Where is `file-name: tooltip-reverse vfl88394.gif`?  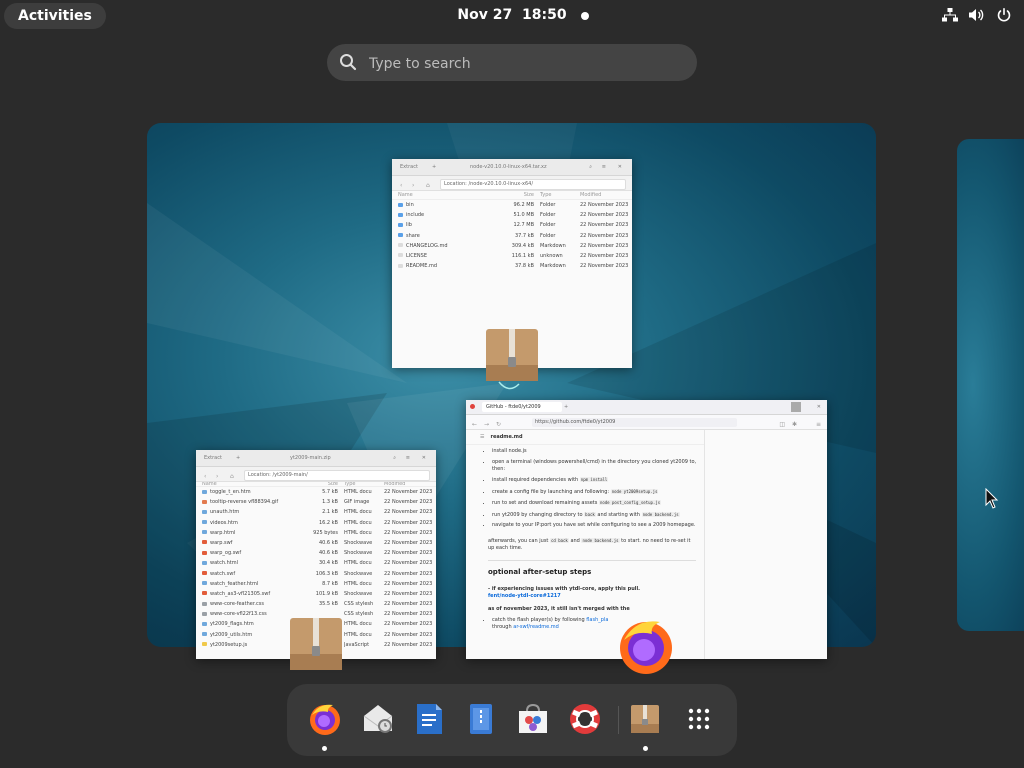 file-name: tooltip-reverse vfl88394.gif is located at coordinates (244, 502).